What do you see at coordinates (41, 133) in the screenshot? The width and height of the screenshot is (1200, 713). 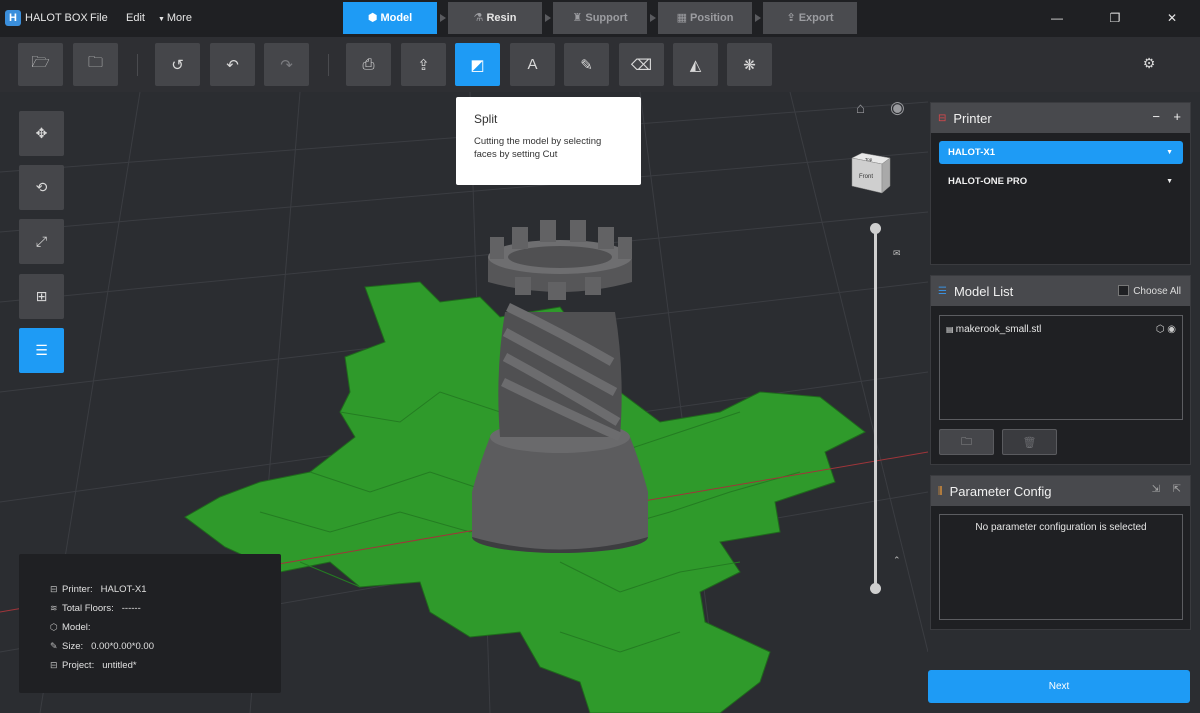 I see `move-button: ✥` at bounding box center [41, 133].